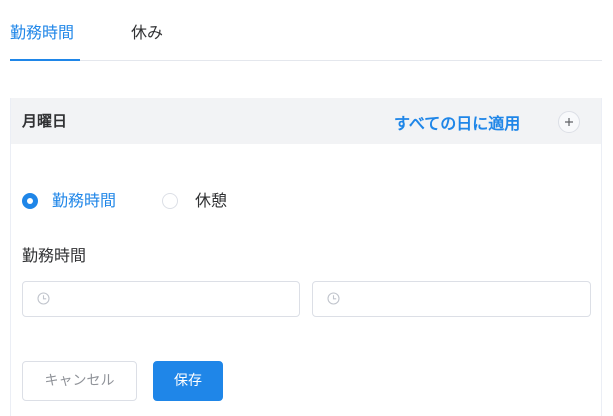 Image resolution: width=613 pixels, height=416 pixels. I want to click on start-time-input, so click(169, 300).